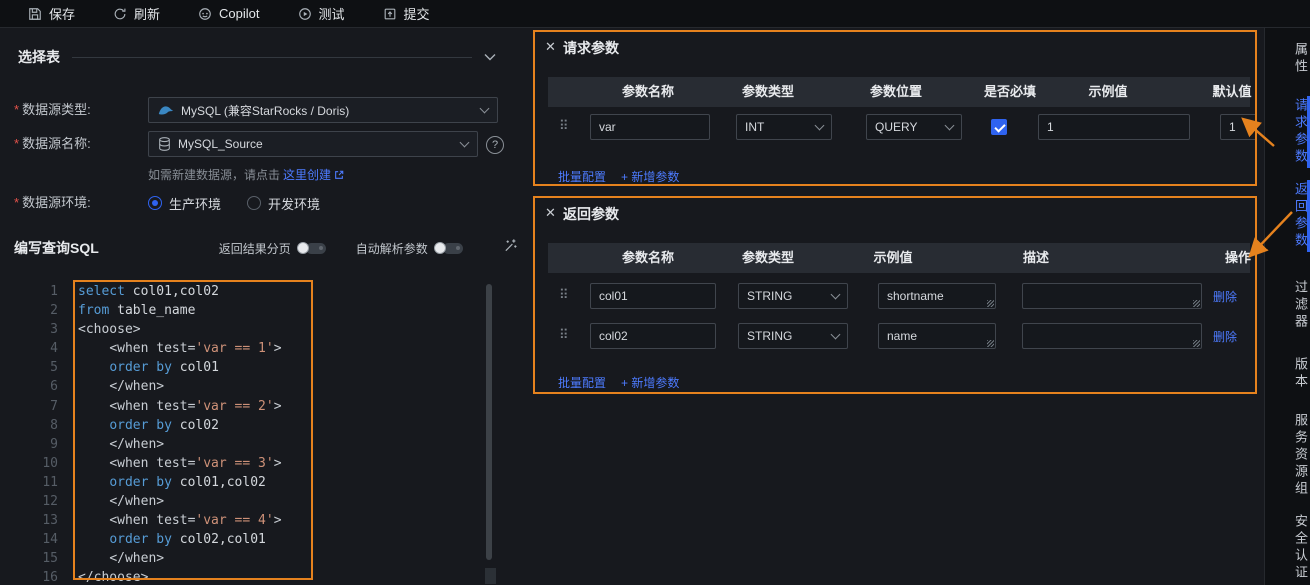  What do you see at coordinates (1114, 127) in the screenshot?
I see `param-example-input` at bounding box center [1114, 127].